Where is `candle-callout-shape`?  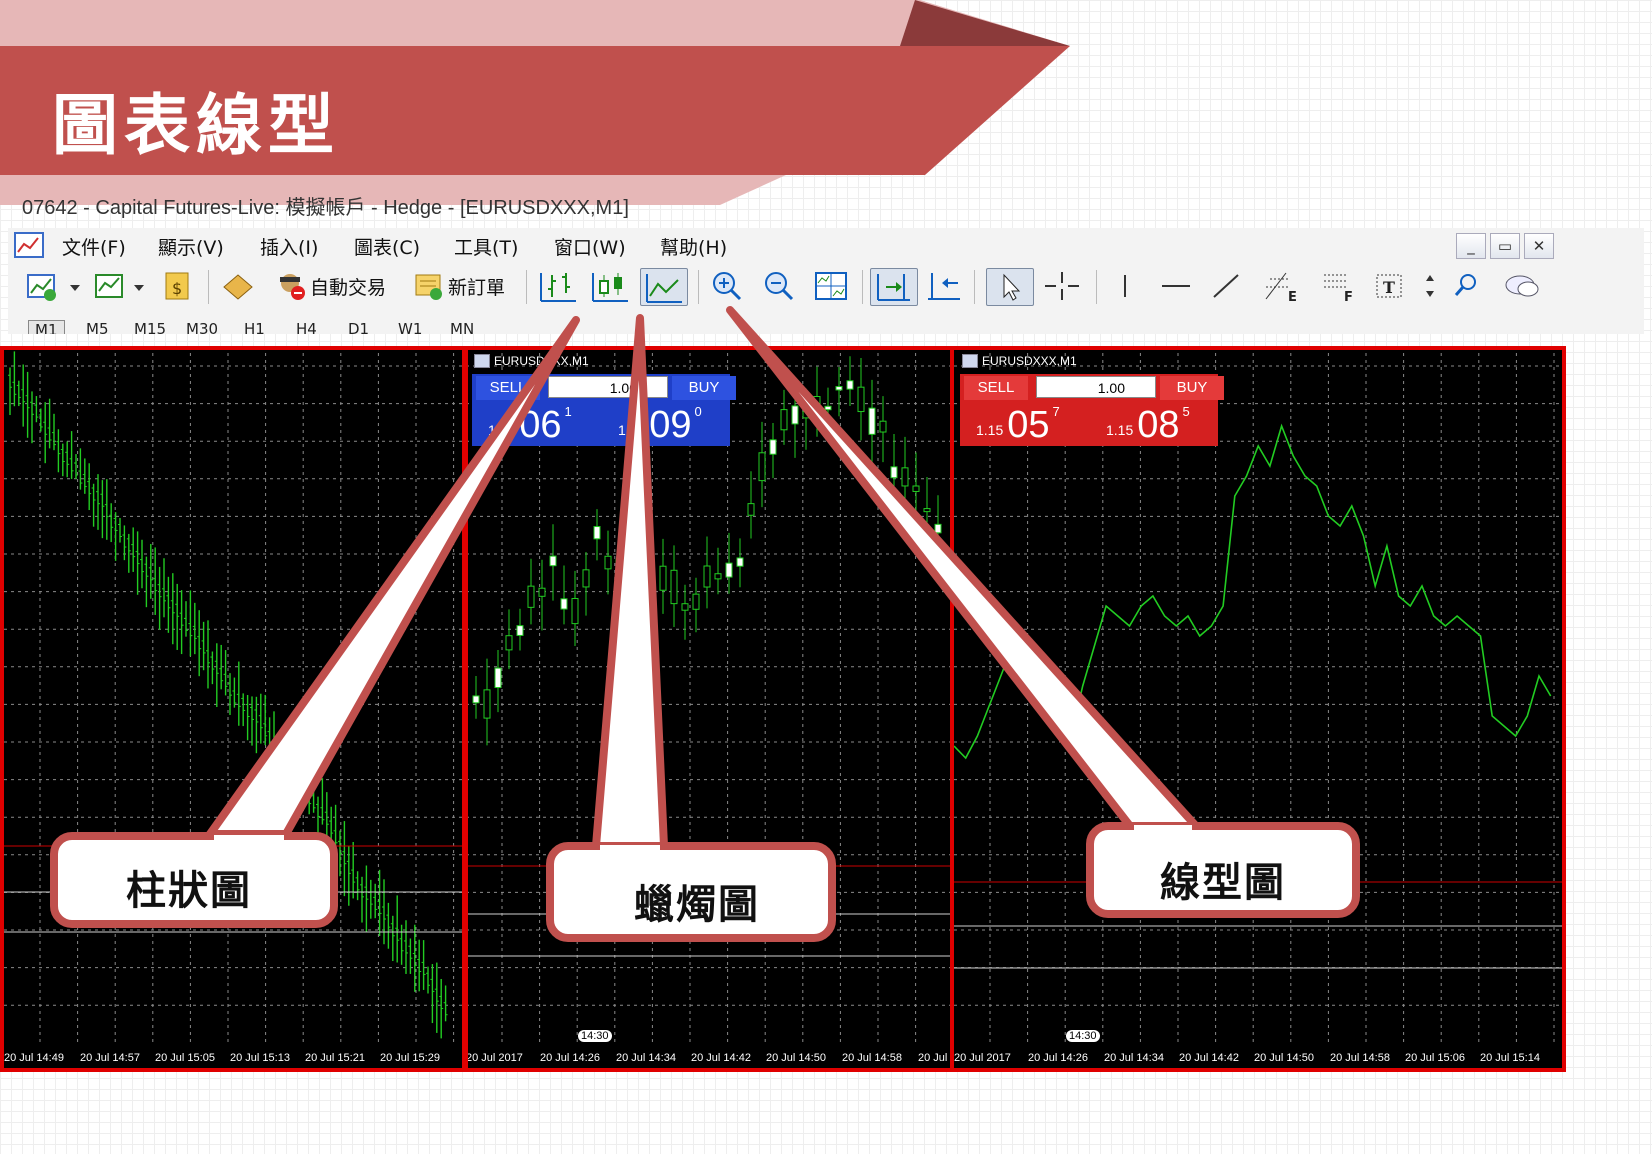
candle-callout-shape is located at coordinates (691, 628).